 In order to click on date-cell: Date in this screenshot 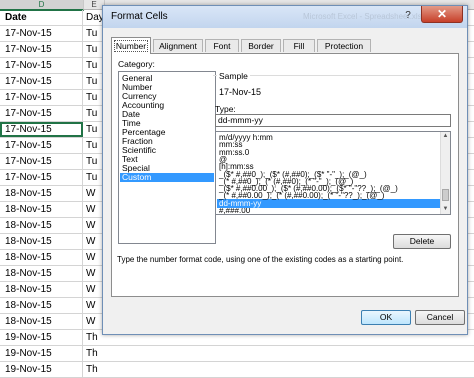, I will do `click(41, 17)`.